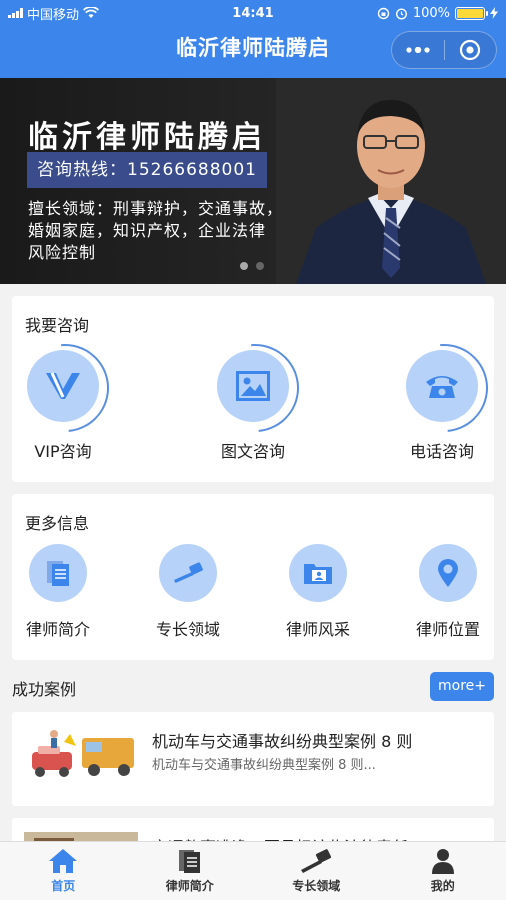  I want to click on battery-percent: 100%, so click(431, 13).